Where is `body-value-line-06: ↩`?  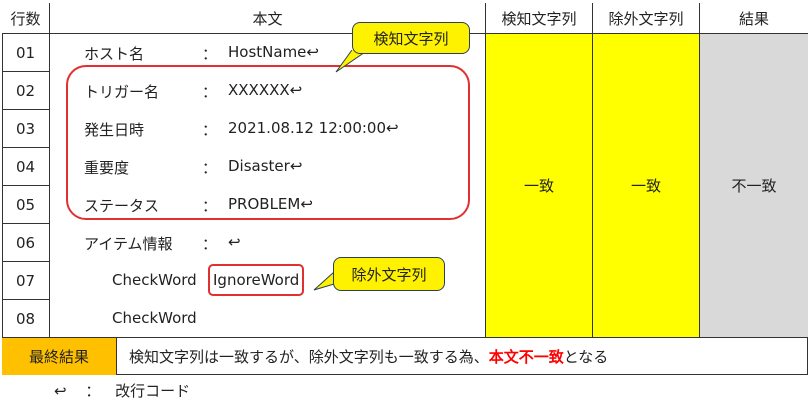 body-value-line-06: ↩ is located at coordinates (234, 242).